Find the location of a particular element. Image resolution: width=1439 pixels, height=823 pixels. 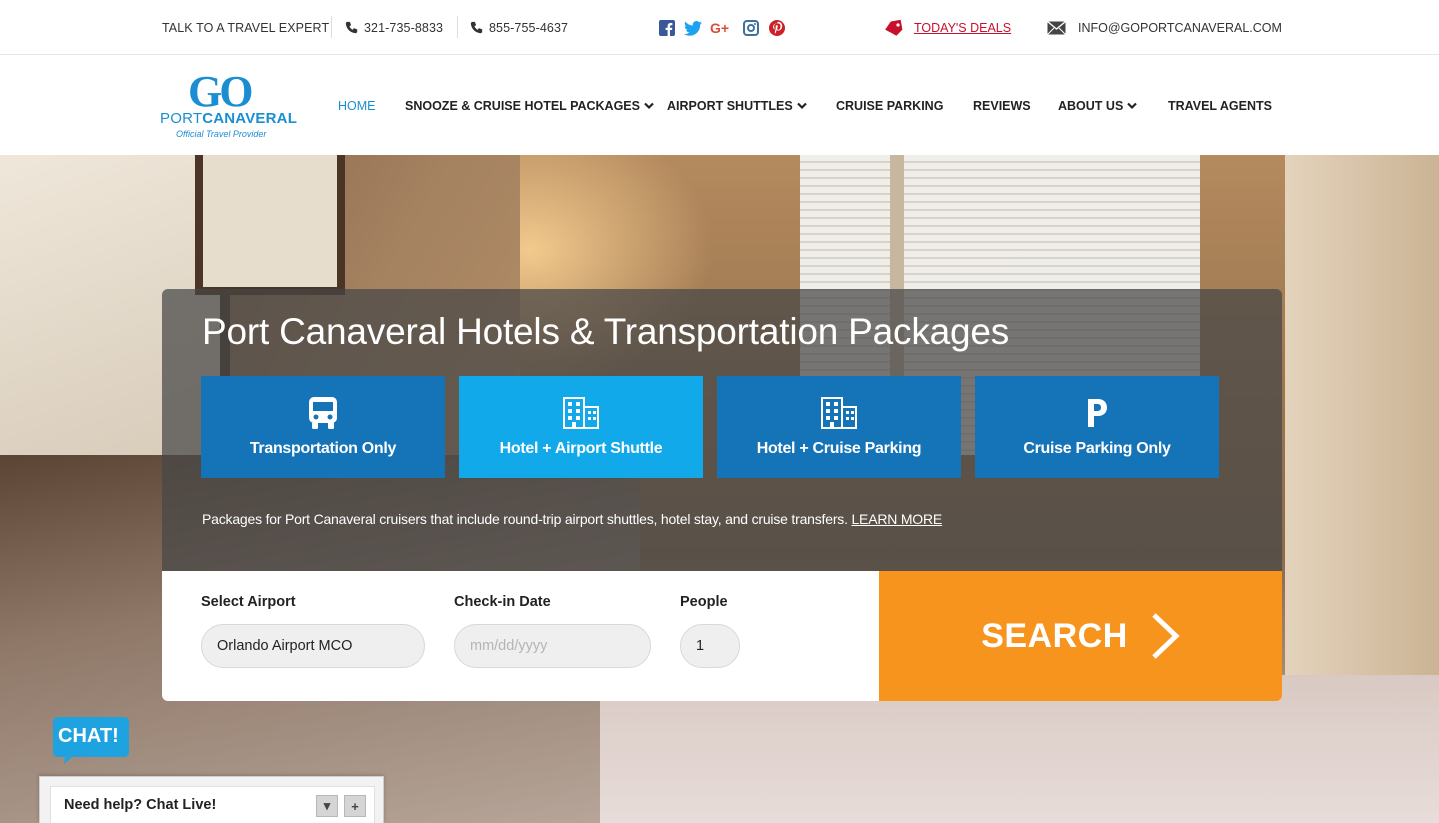

tab-label: Cruise Parking Only is located at coordinates (1097, 448).